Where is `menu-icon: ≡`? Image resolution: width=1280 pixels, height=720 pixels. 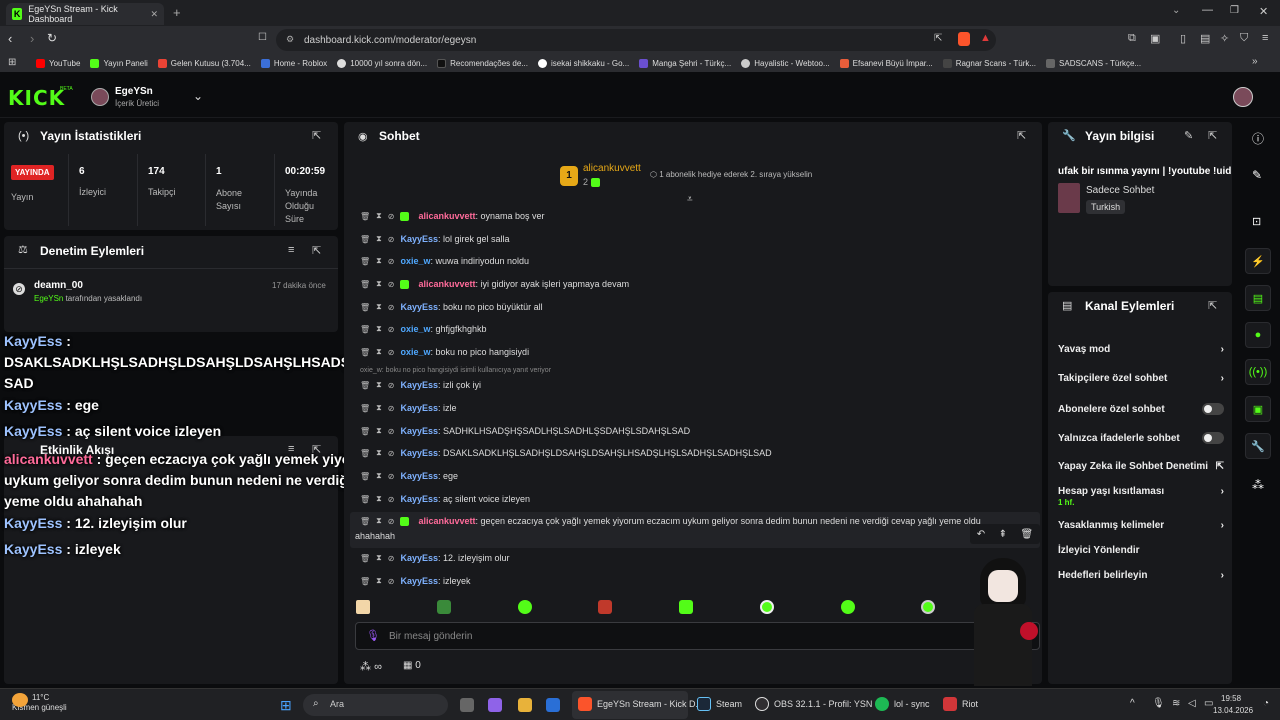
menu-icon: ≡ is located at coordinates (1265, 38).